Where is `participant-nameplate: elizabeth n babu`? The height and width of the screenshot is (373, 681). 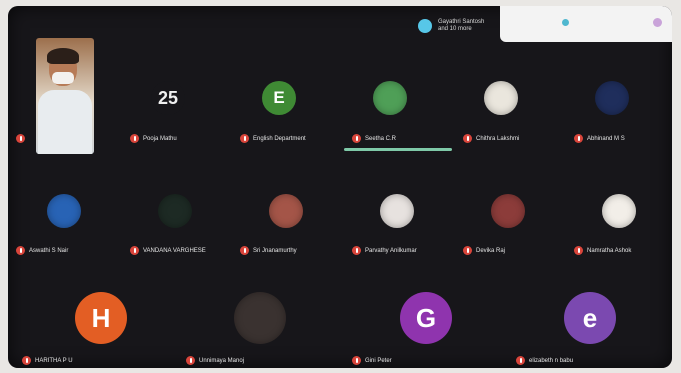 participant-nameplate: elizabeth n babu is located at coordinates (544, 360).